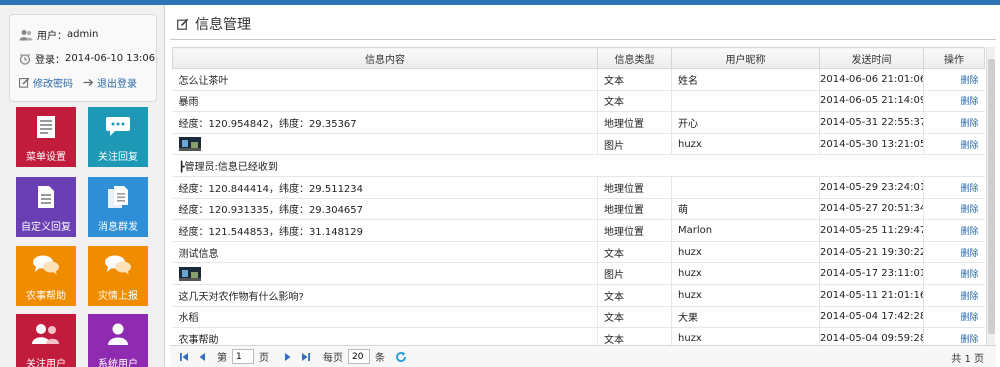 The height and width of the screenshot is (367, 1000). Describe the element at coordinates (243, 356) in the screenshot. I see `page-number-input` at that location.